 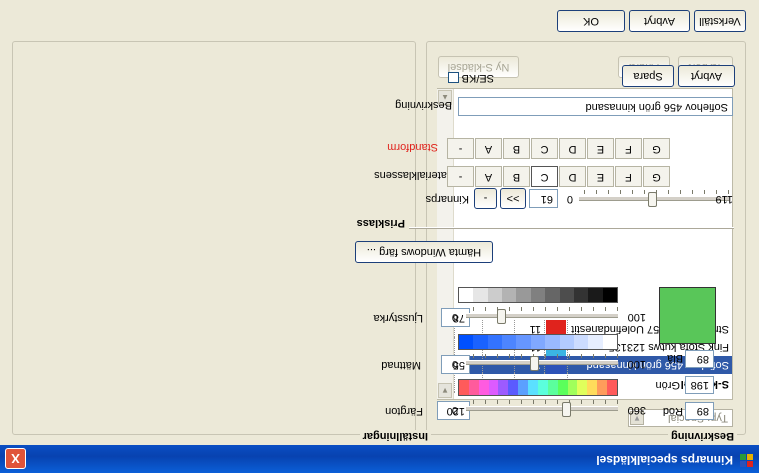 I want to click on save-button: Spara, so click(x=648, y=76).